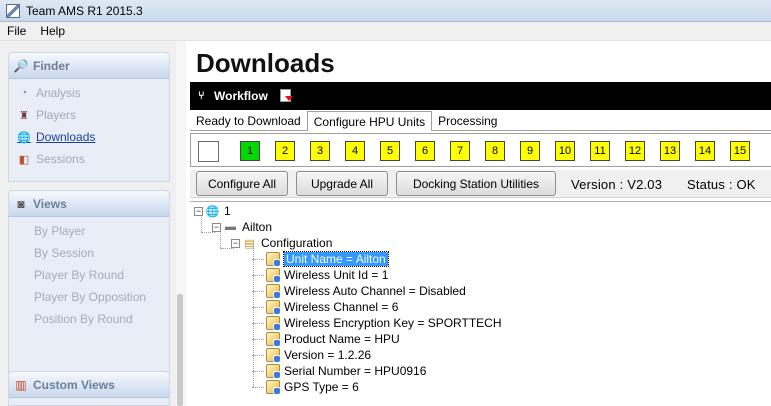 Image resolution: width=771 pixels, height=406 pixels. I want to click on tree-property: Product Name = HPU, so click(326, 339).